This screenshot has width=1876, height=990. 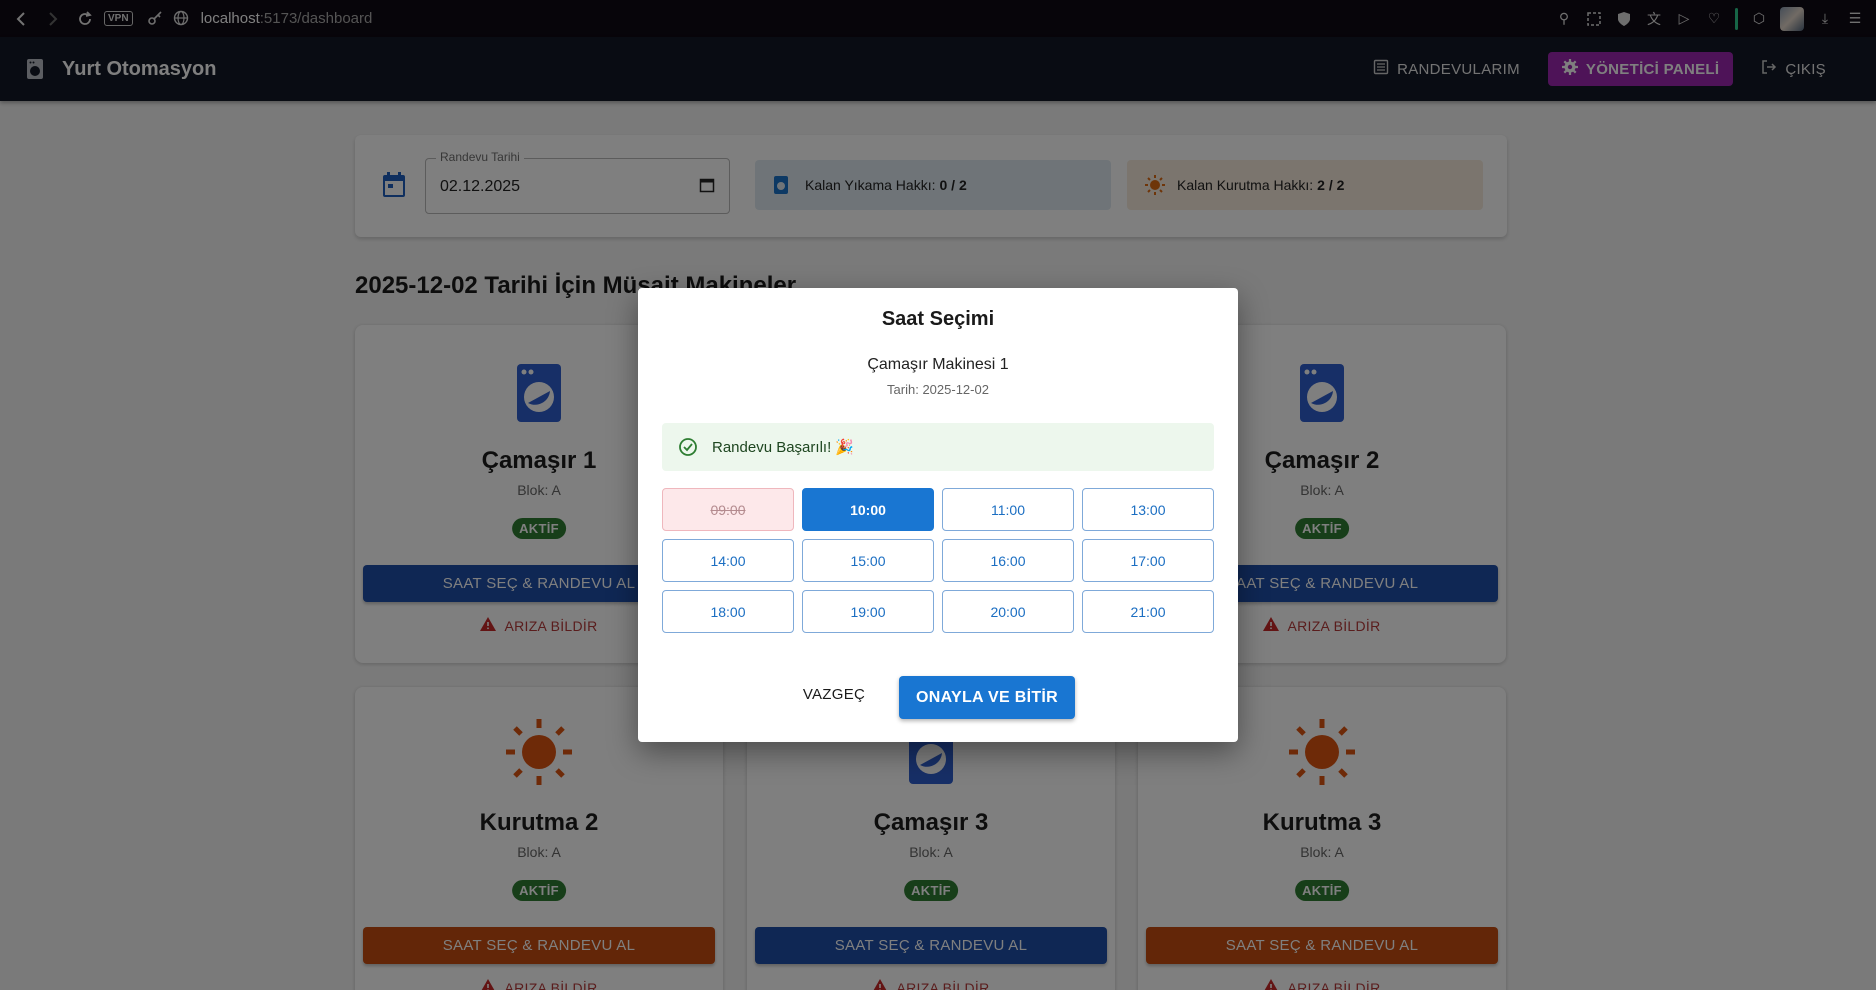 What do you see at coordinates (938, 447) in the screenshot?
I see `success-alert: Randevu Başarılı! 🎉` at bounding box center [938, 447].